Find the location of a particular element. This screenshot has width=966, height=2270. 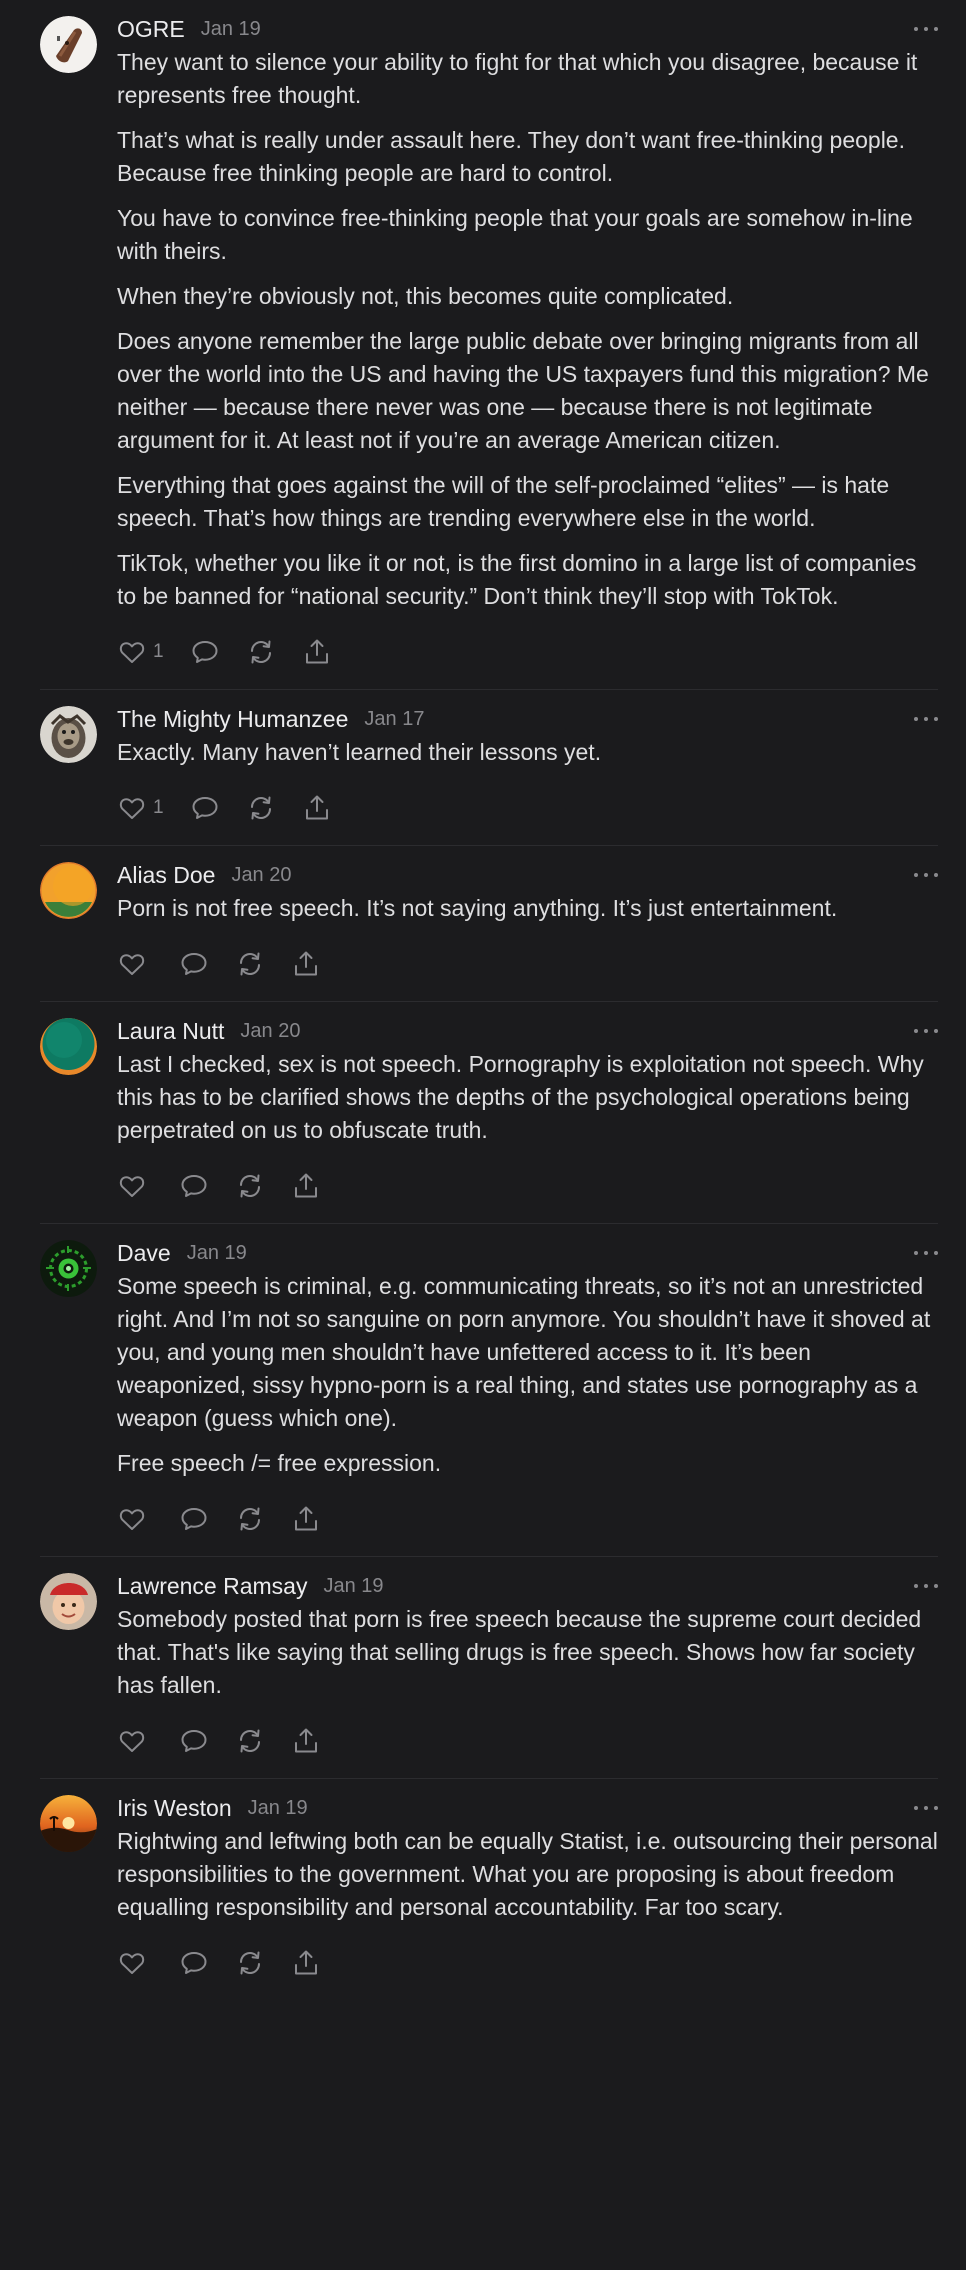

author-name: The Mighty Humanzee is located at coordinates (232, 719).